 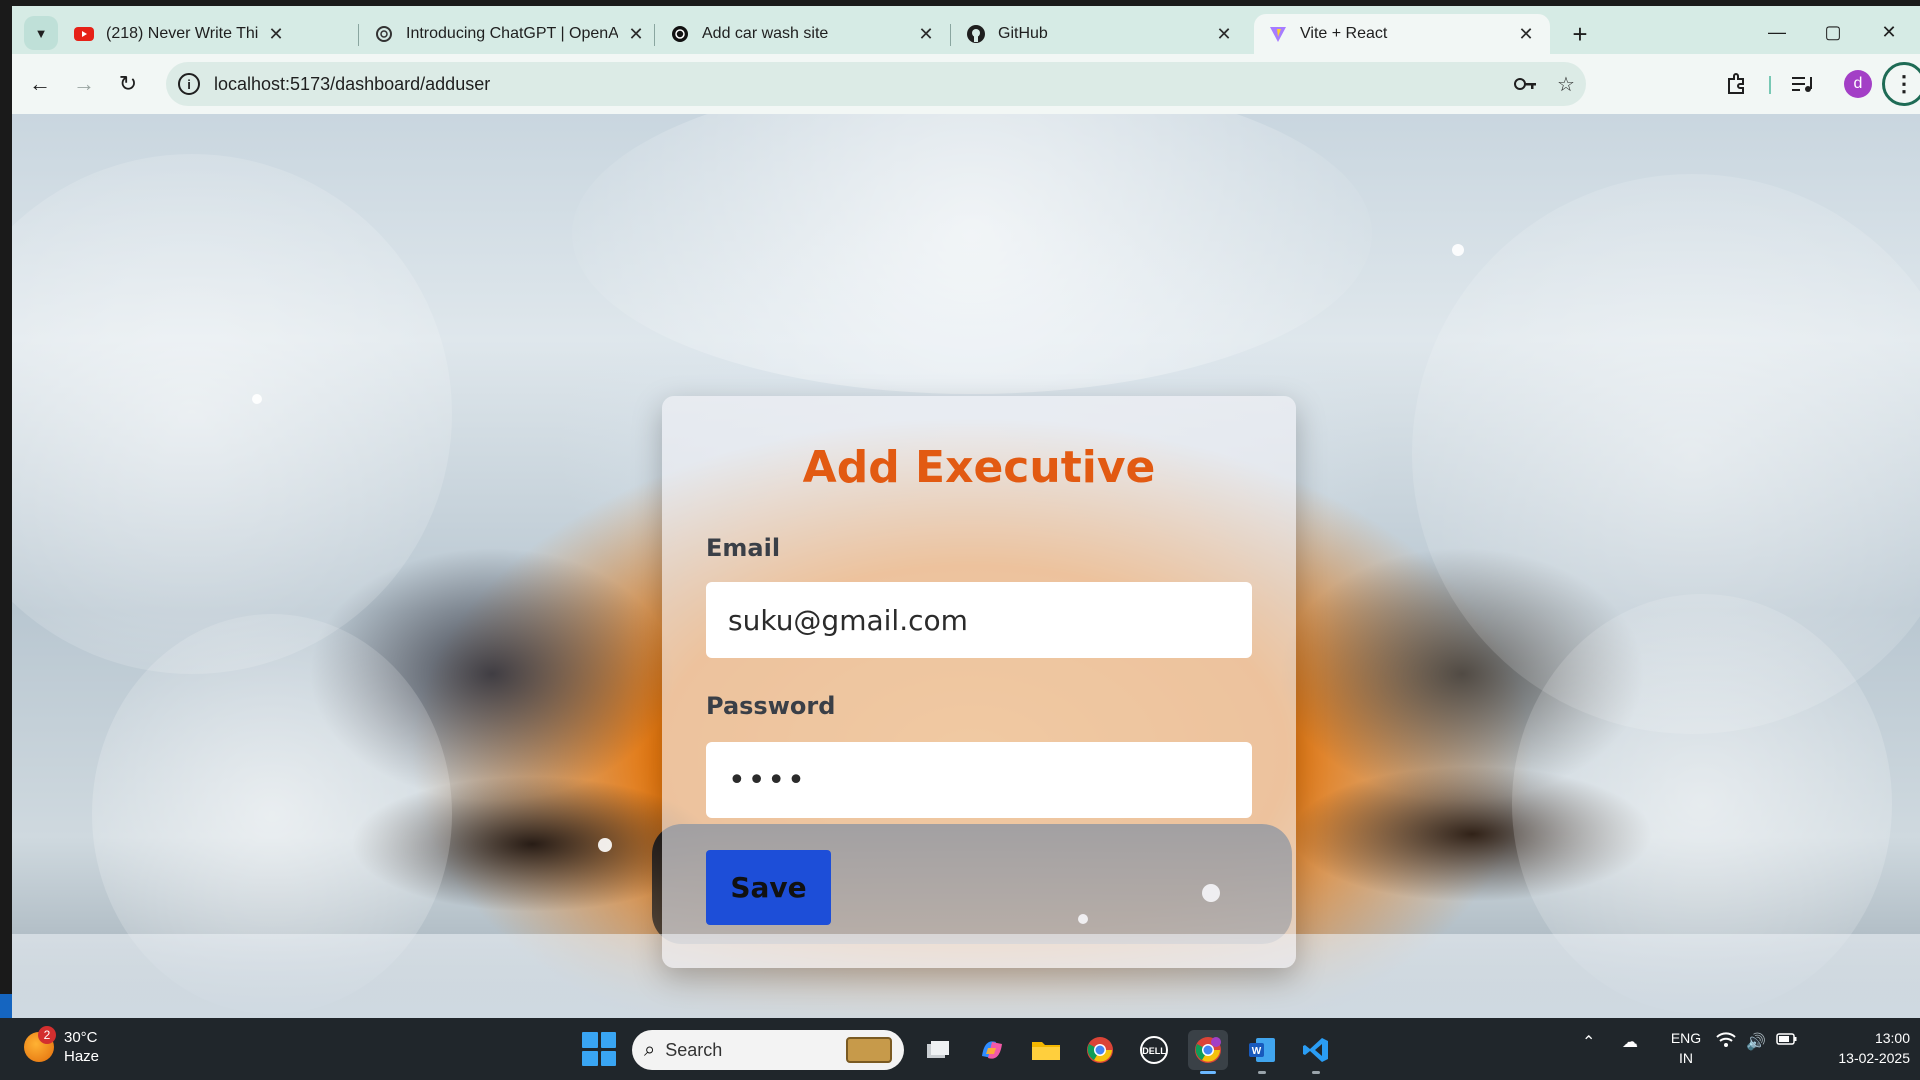 I want to click on arrow-left-icon: ←, so click(x=40, y=83).